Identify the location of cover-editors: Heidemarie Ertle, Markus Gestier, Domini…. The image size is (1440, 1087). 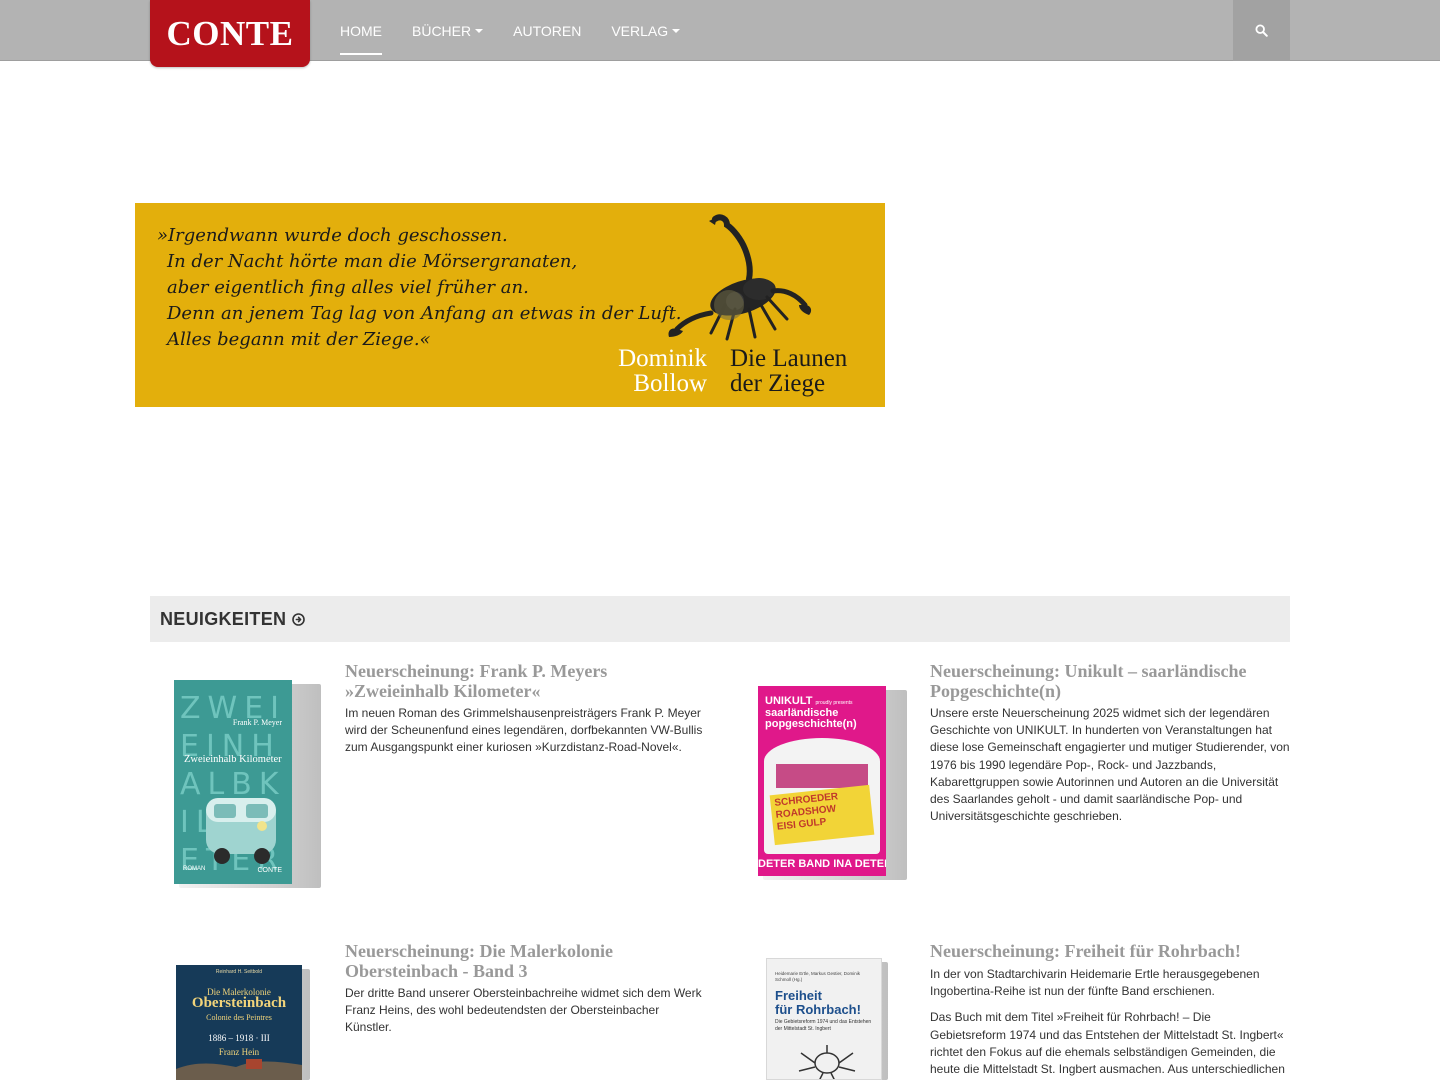
(818, 976).